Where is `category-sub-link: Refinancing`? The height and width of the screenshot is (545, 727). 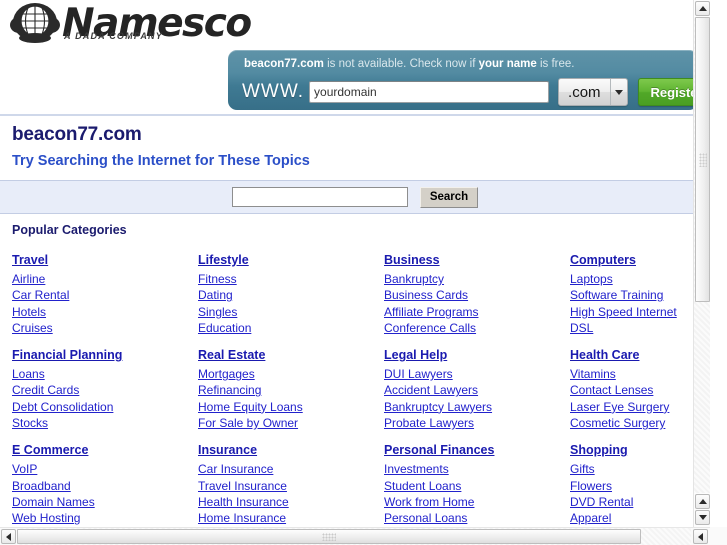
category-sub-link: Refinancing is located at coordinates (229, 390).